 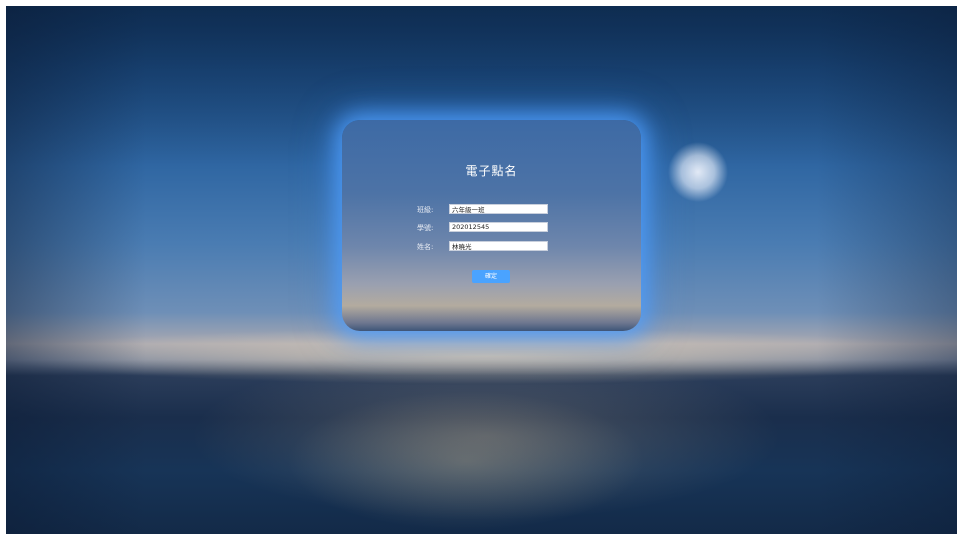 I want to click on class-row: 班級:, so click(x=491, y=210).